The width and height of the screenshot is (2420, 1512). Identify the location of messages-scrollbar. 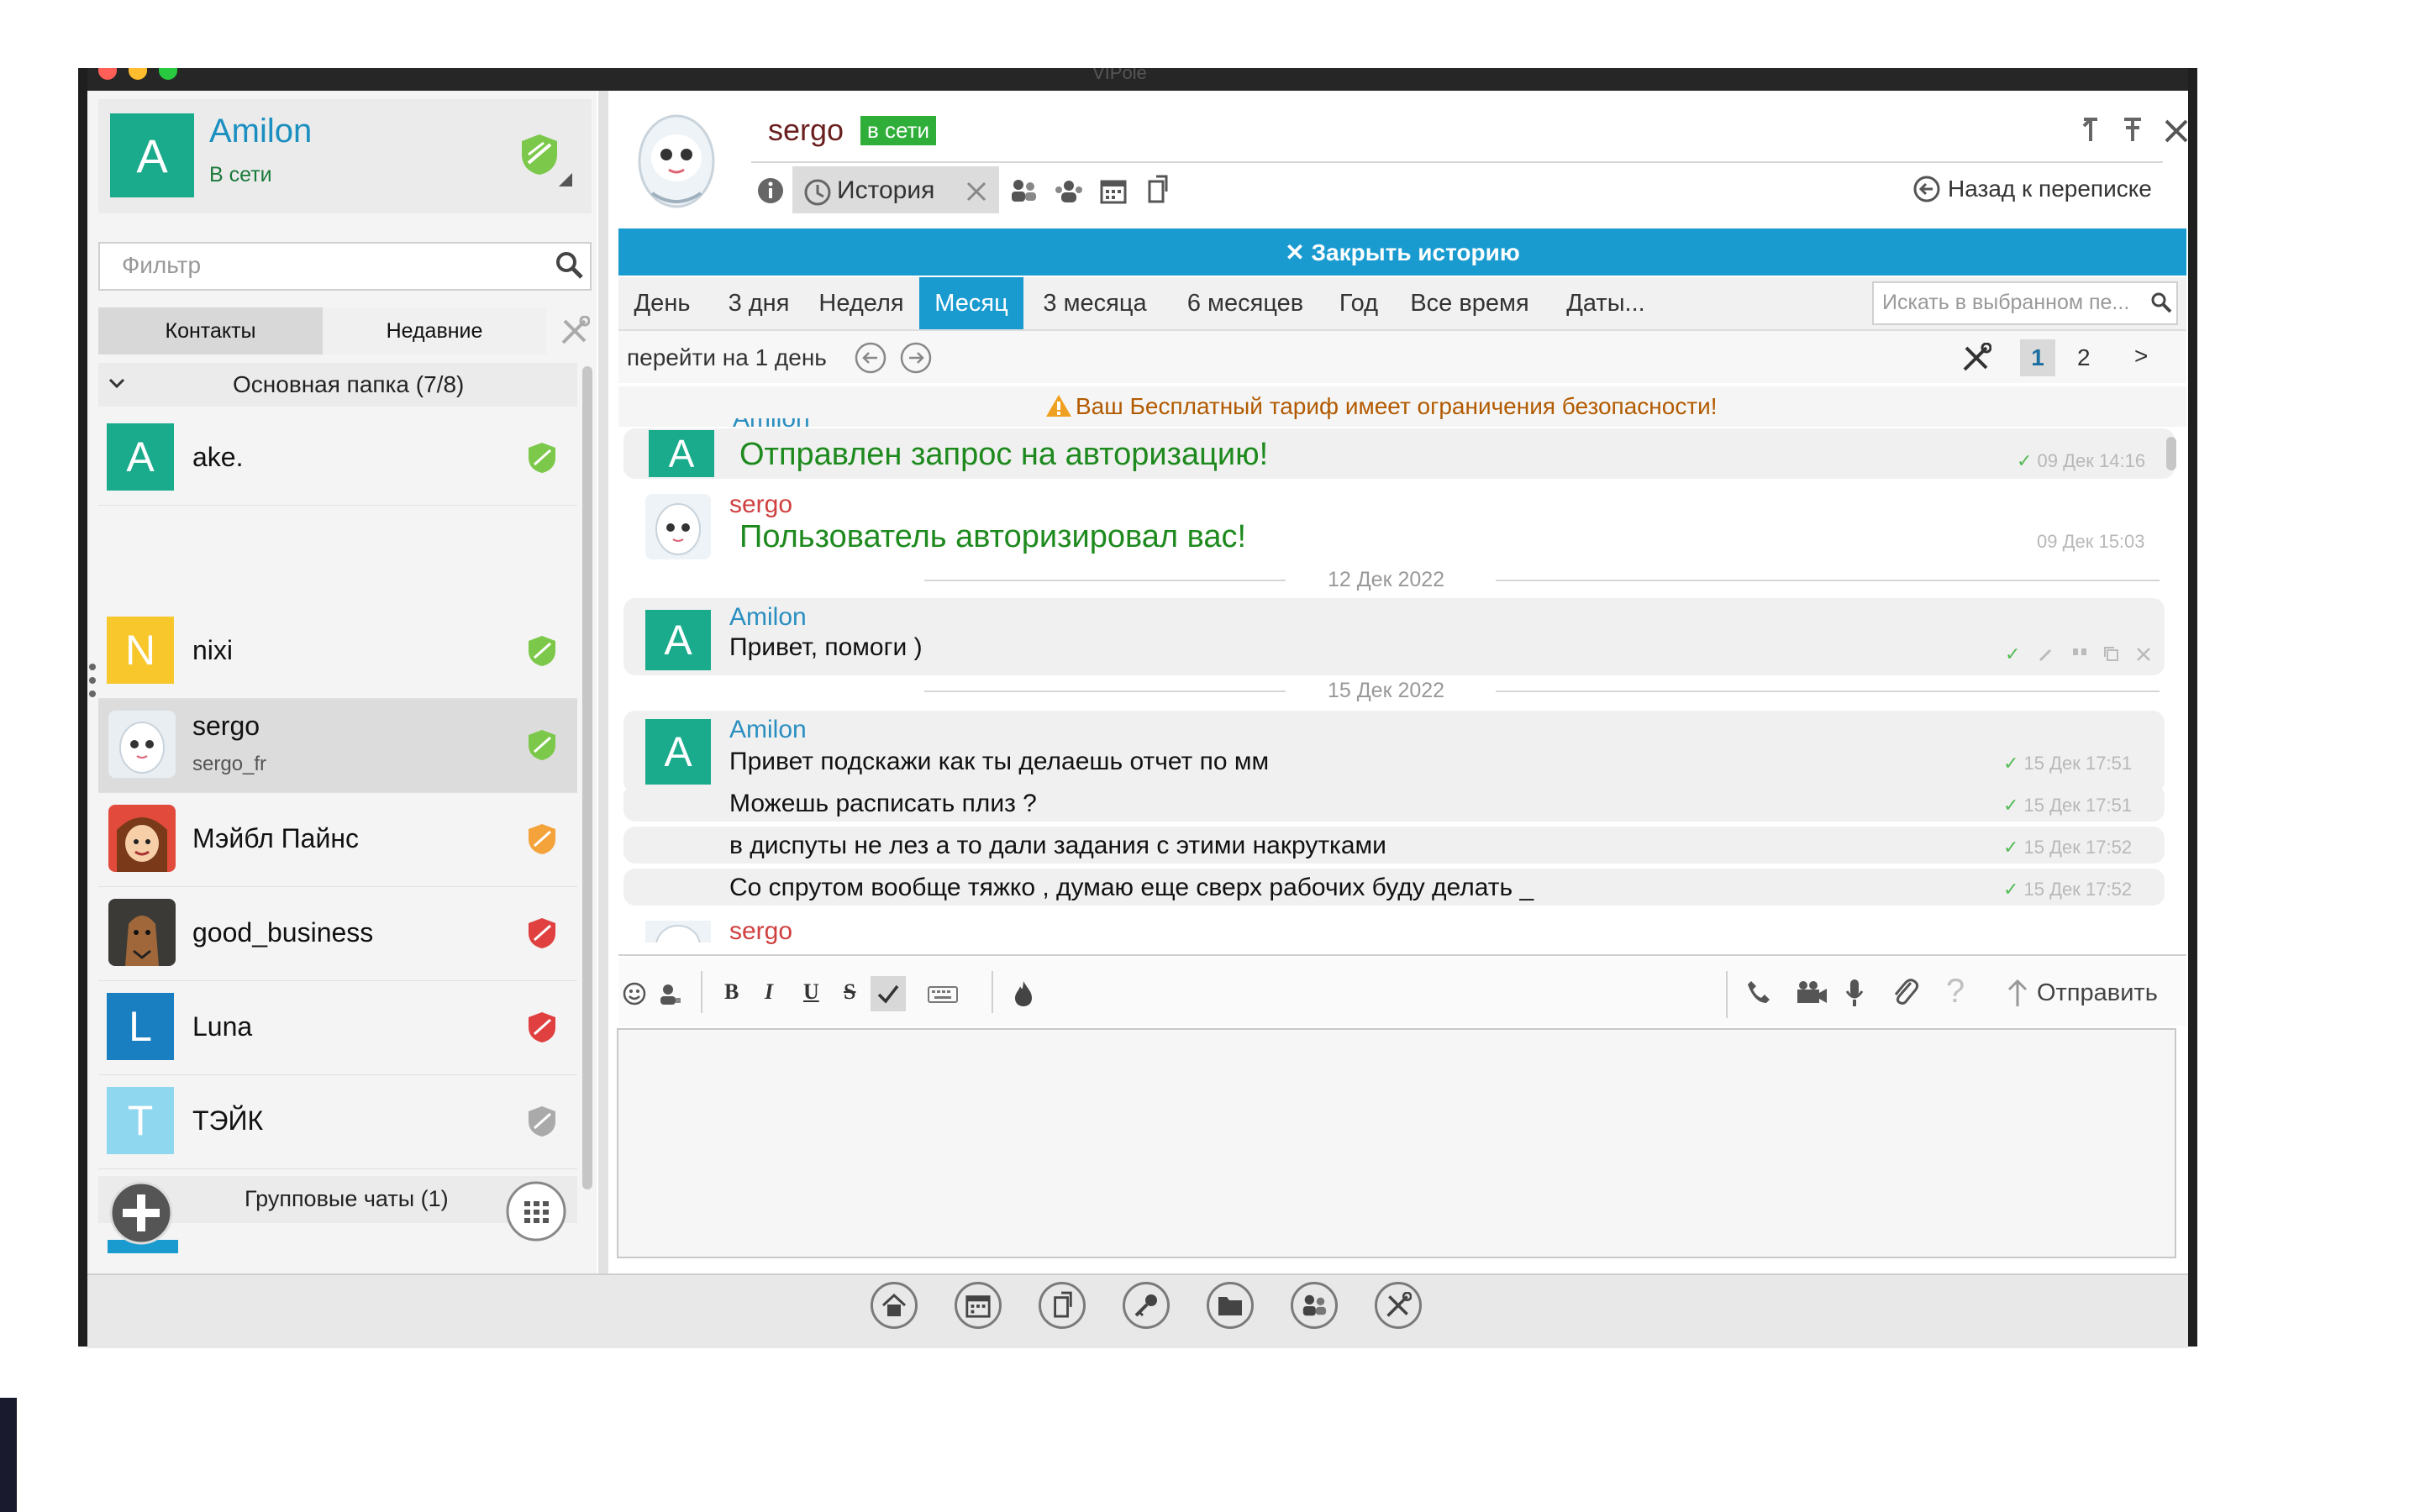
(2171, 453).